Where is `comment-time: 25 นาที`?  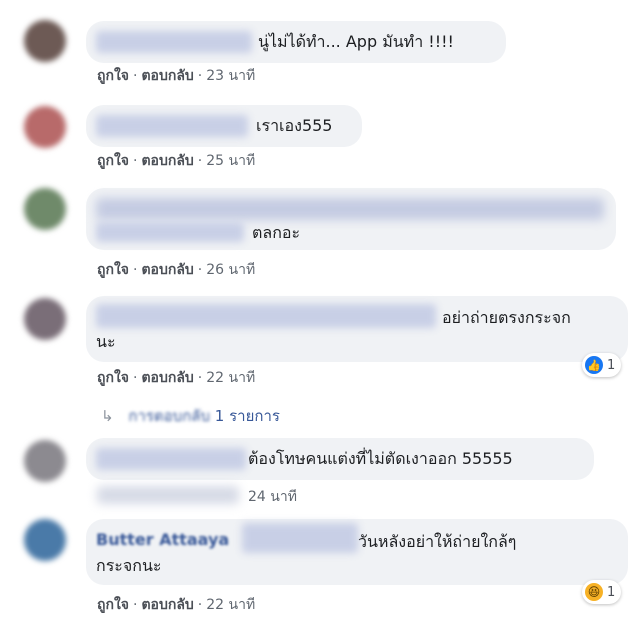 comment-time: 25 นาที is located at coordinates (230, 161).